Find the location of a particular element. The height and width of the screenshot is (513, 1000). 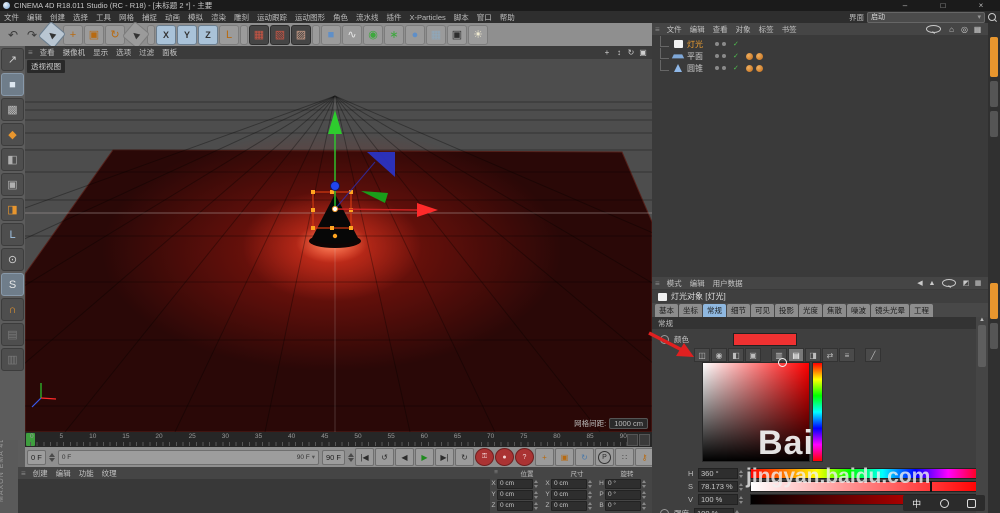

record-pla-toggle: ∷ is located at coordinates (624, 457).